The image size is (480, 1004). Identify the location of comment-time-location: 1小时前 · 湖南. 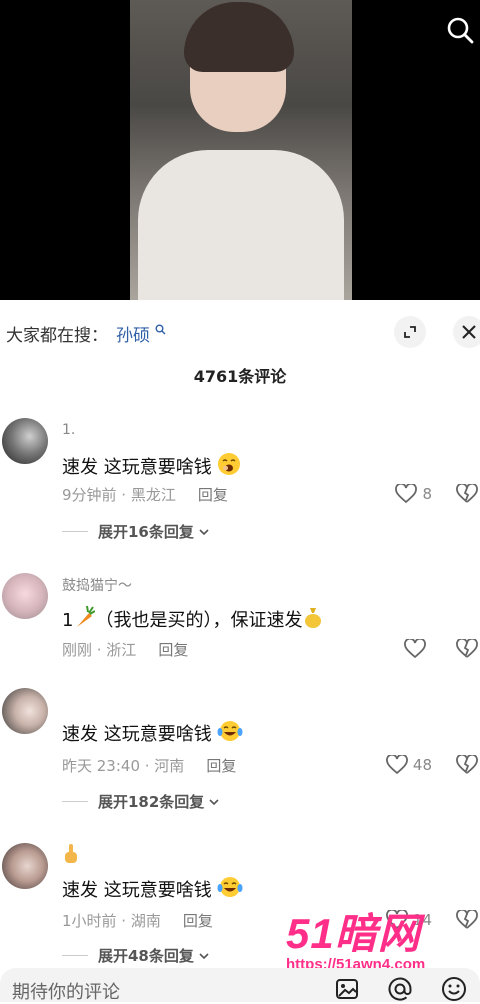
(111, 921).